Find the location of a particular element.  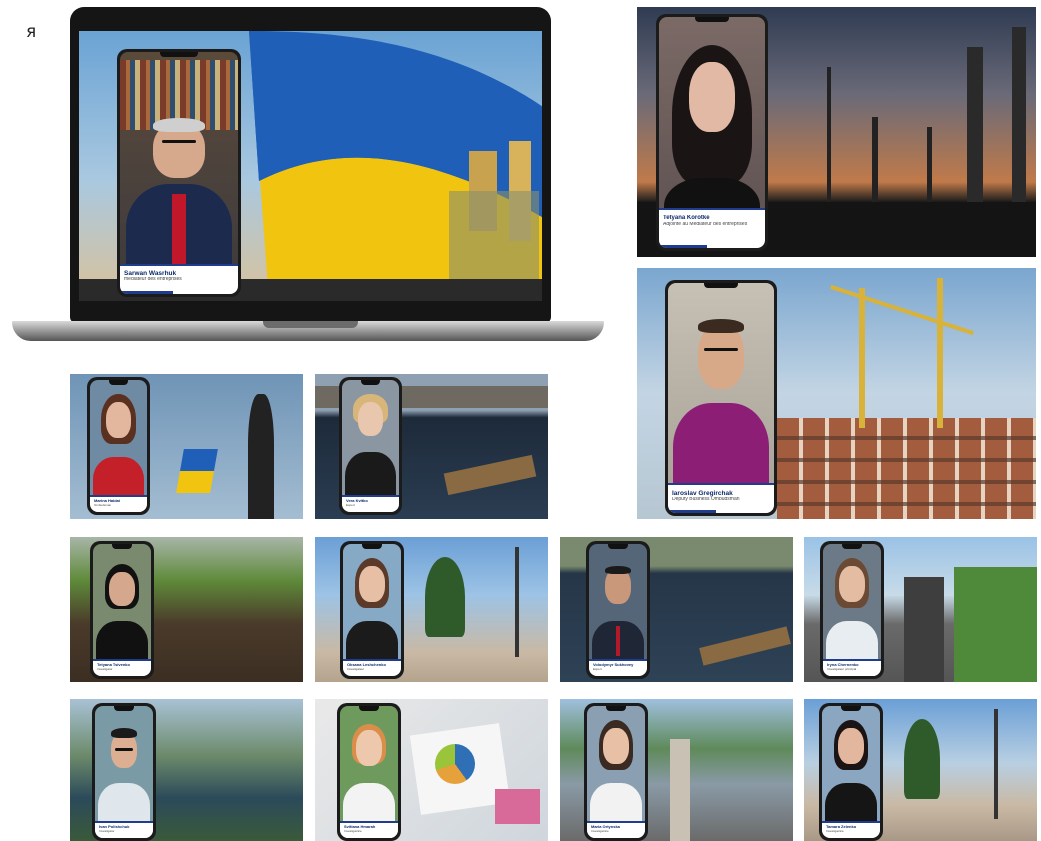

speaker-phone-frame: Tetyana Tsivenko Investigator is located at coordinates (122, 610).